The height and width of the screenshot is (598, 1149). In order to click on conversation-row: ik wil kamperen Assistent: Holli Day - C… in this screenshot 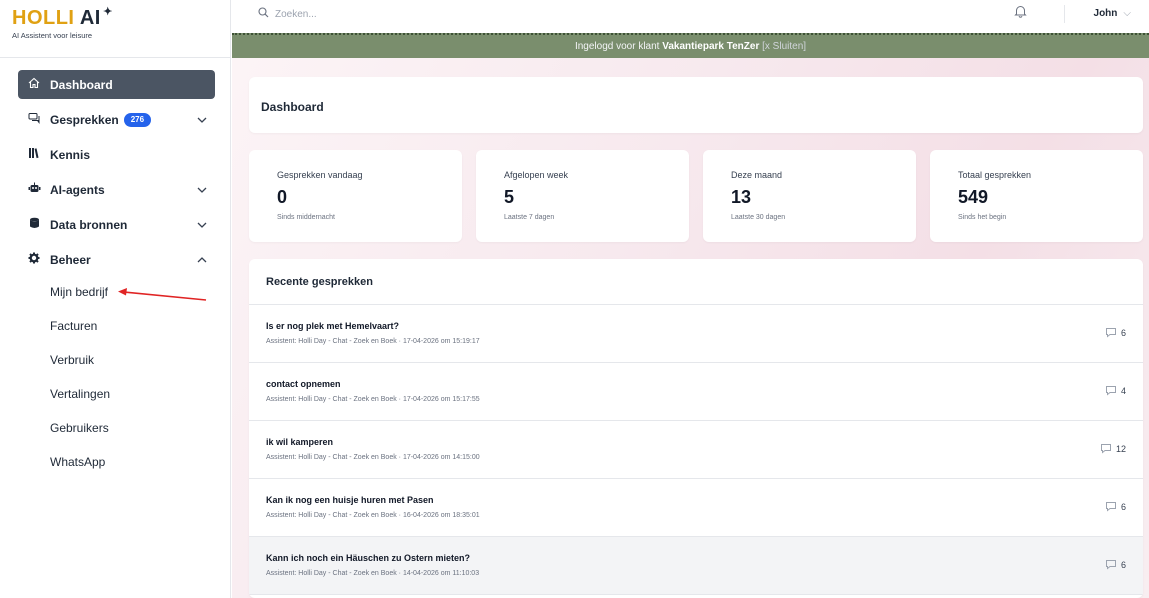, I will do `click(696, 450)`.